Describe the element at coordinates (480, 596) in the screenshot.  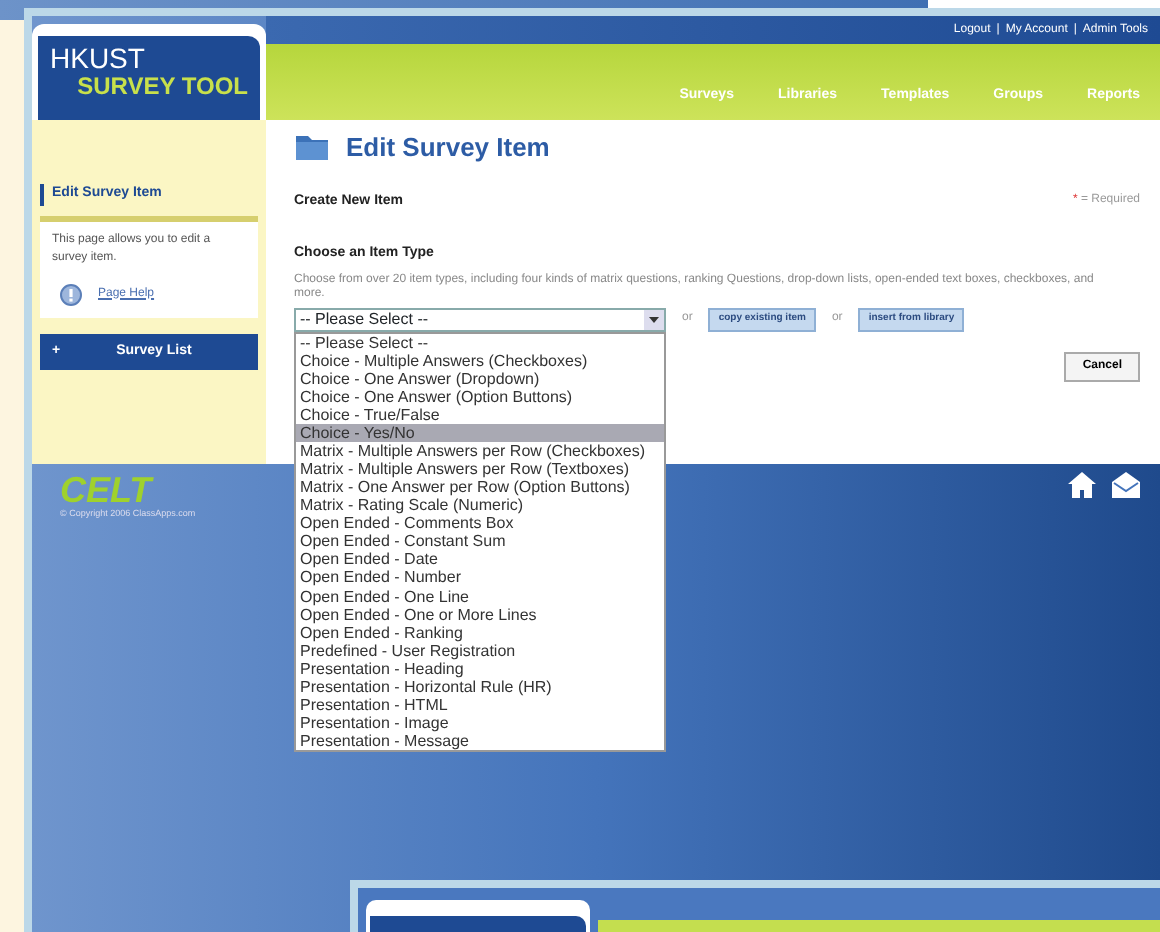
I see `dropdown-option: Open Ended - One Line` at that location.